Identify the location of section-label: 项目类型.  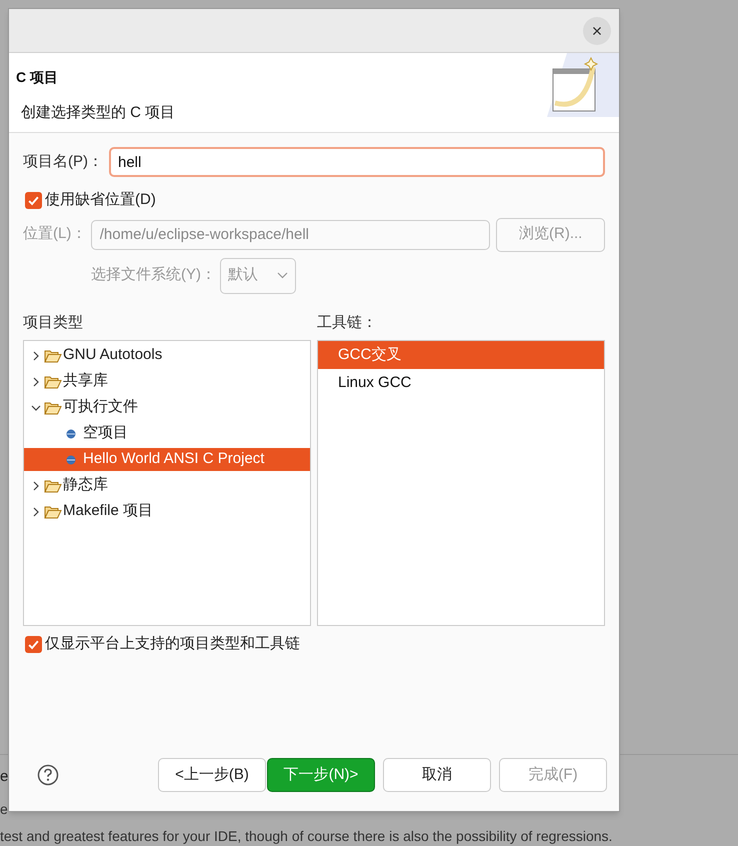
(53, 322).